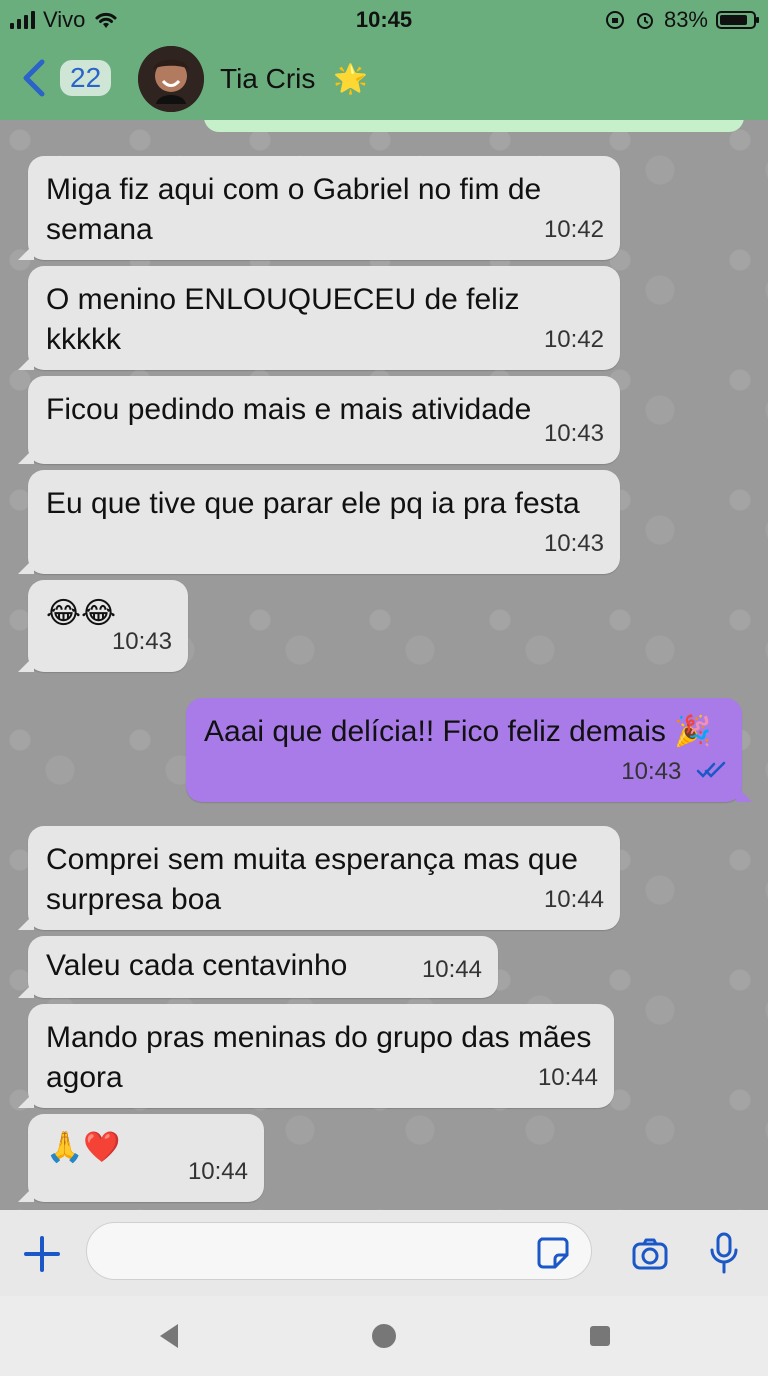 This screenshot has height=1376, width=768. Describe the element at coordinates (737, 20) in the screenshot. I see `battery-icon` at that location.